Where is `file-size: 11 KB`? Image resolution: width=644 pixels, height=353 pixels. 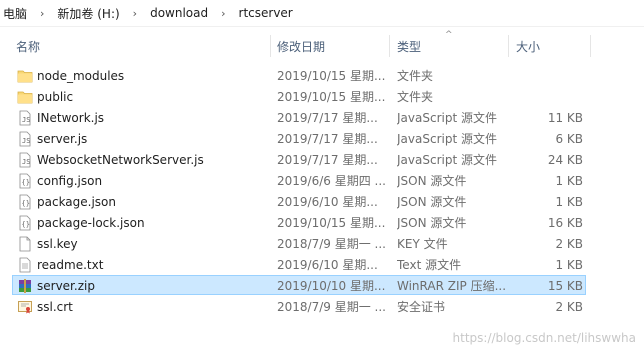
file-size: 11 KB is located at coordinates (565, 118).